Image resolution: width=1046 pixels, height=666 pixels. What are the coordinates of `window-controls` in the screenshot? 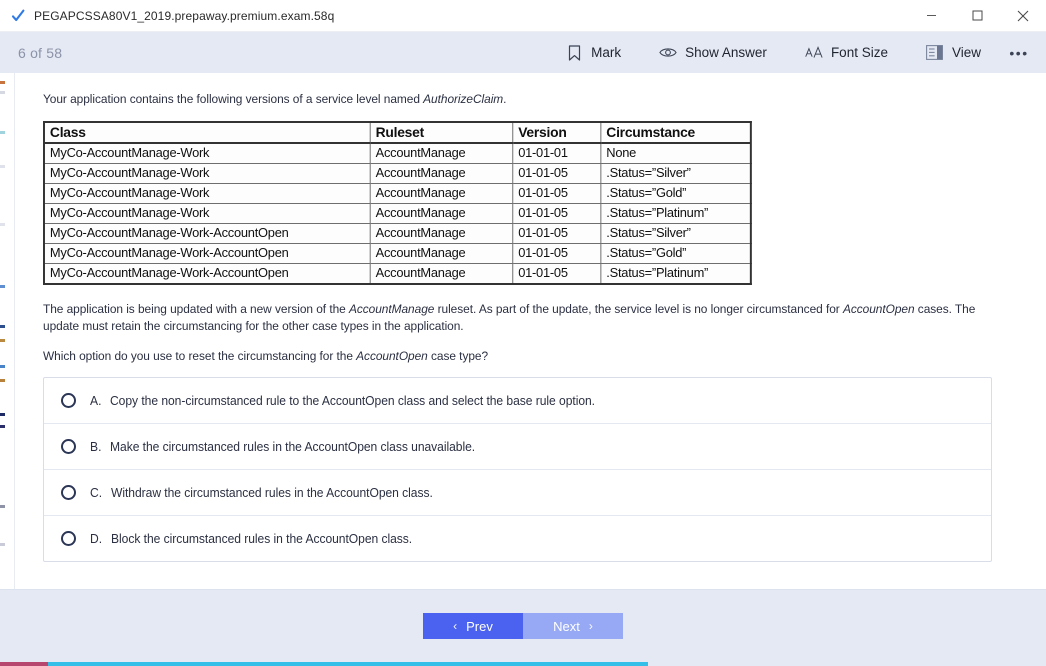 It's located at (977, 15).